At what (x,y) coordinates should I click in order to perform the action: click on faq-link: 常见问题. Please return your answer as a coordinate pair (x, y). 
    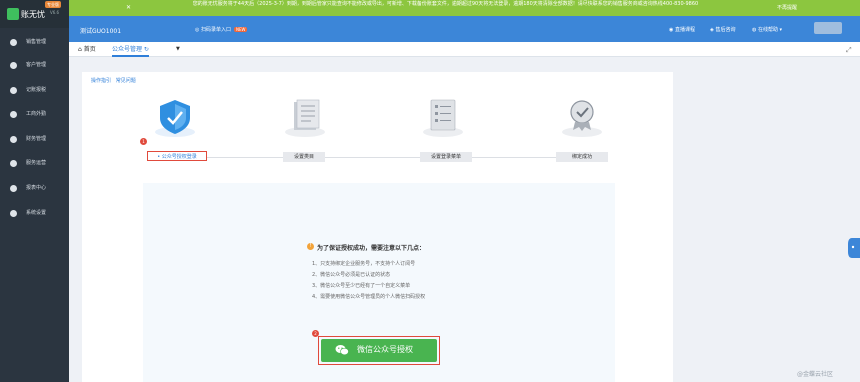
    Looking at the image, I should click on (126, 81).